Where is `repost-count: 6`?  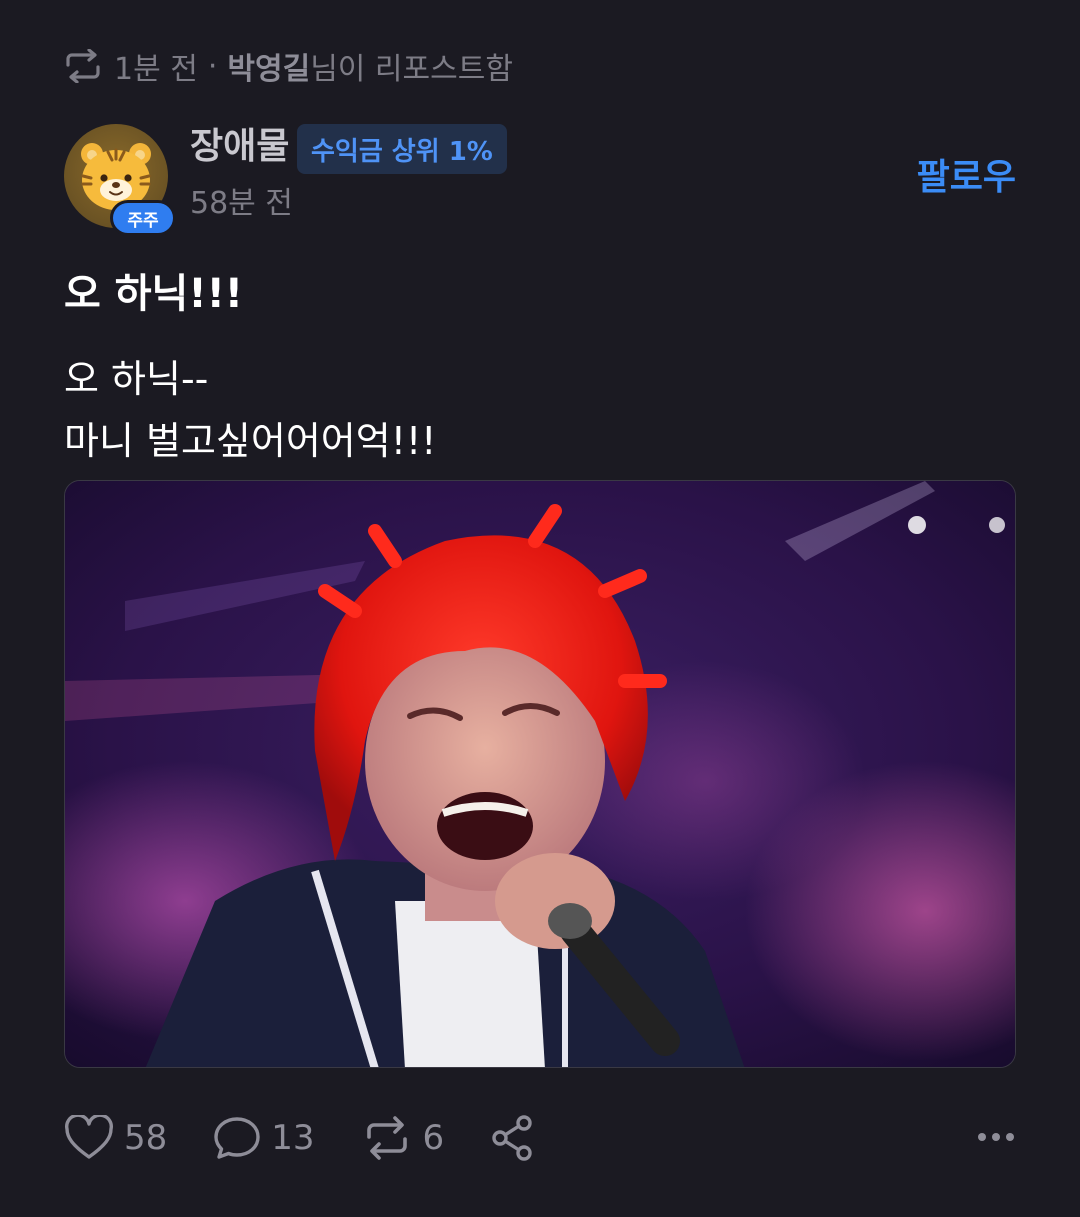 repost-count: 6 is located at coordinates (433, 1138).